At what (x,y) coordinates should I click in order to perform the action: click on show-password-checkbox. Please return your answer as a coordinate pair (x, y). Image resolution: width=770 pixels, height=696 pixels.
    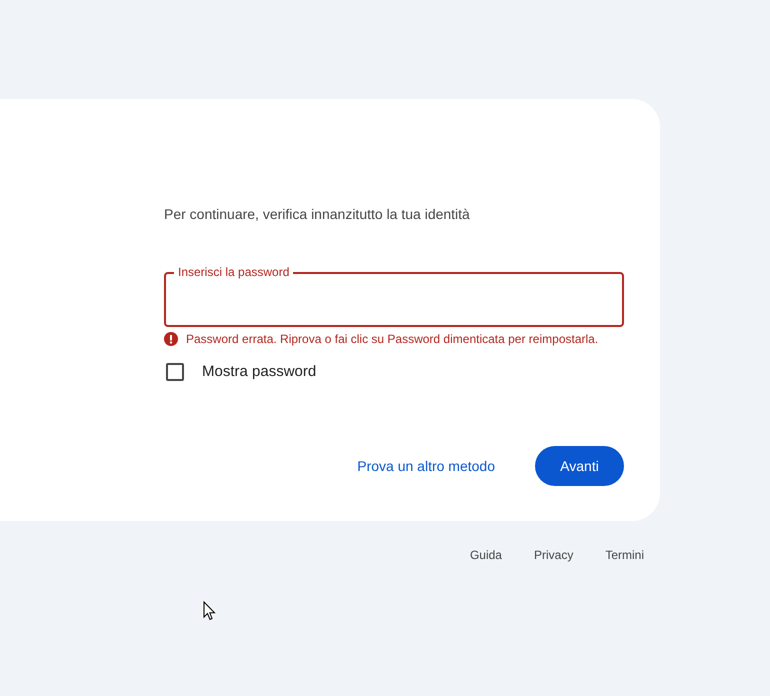
    Looking at the image, I should click on (175, 372).